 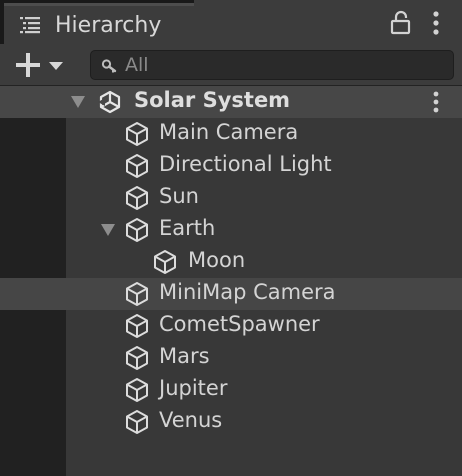 I want to click on hierarchy-item-moon: Moon, so click(x=231, y=262).